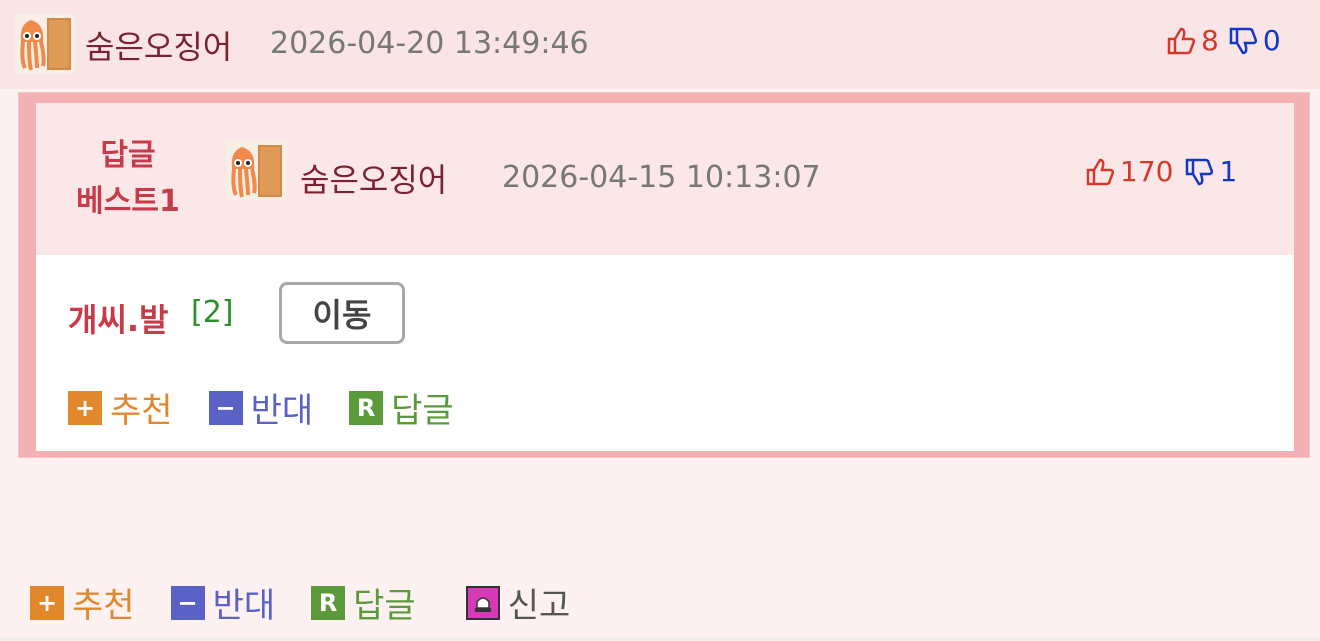  Describe the element at coordinates (128, 155) in the screenshot. I see `best-label-line1: 답글` at that location.